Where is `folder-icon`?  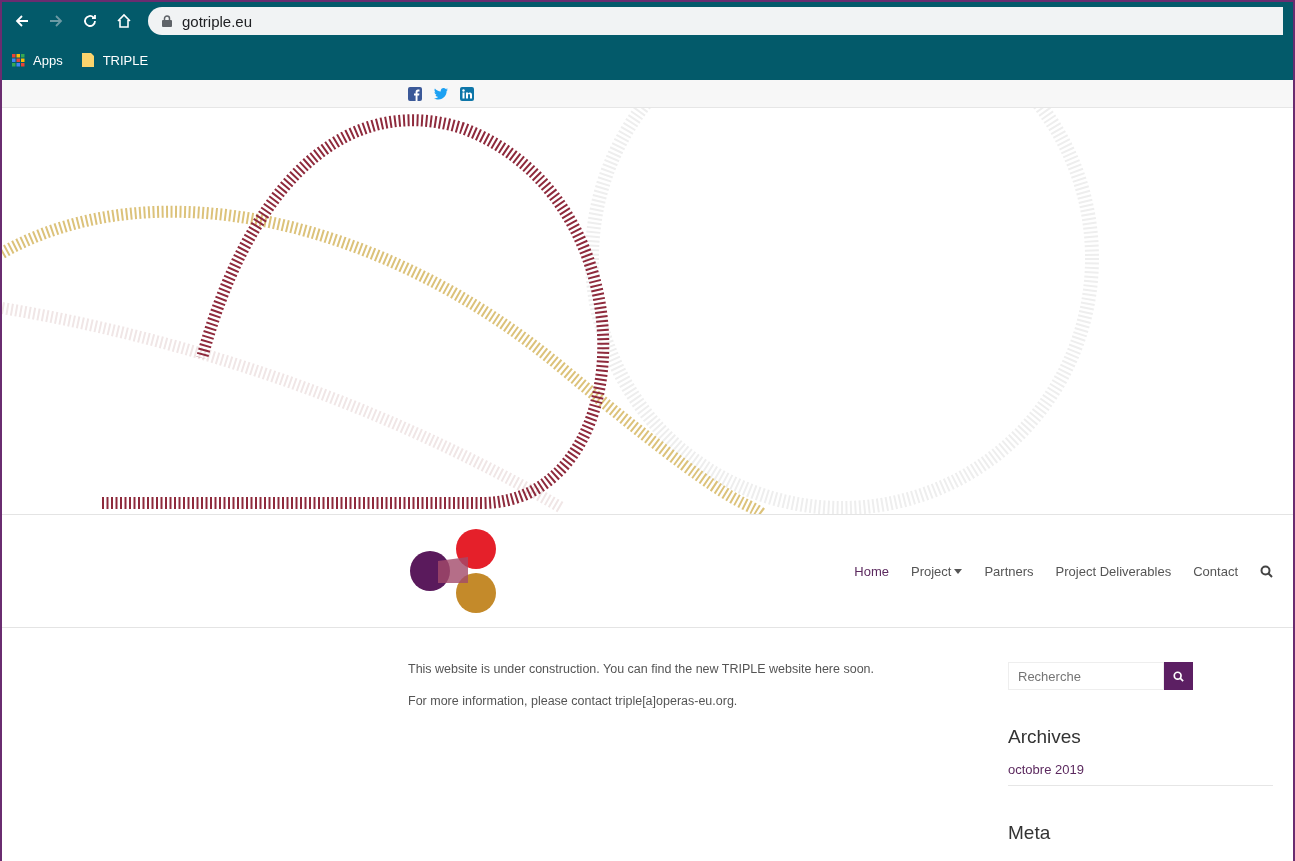
folder-icon is located at coordinates (87, 60).